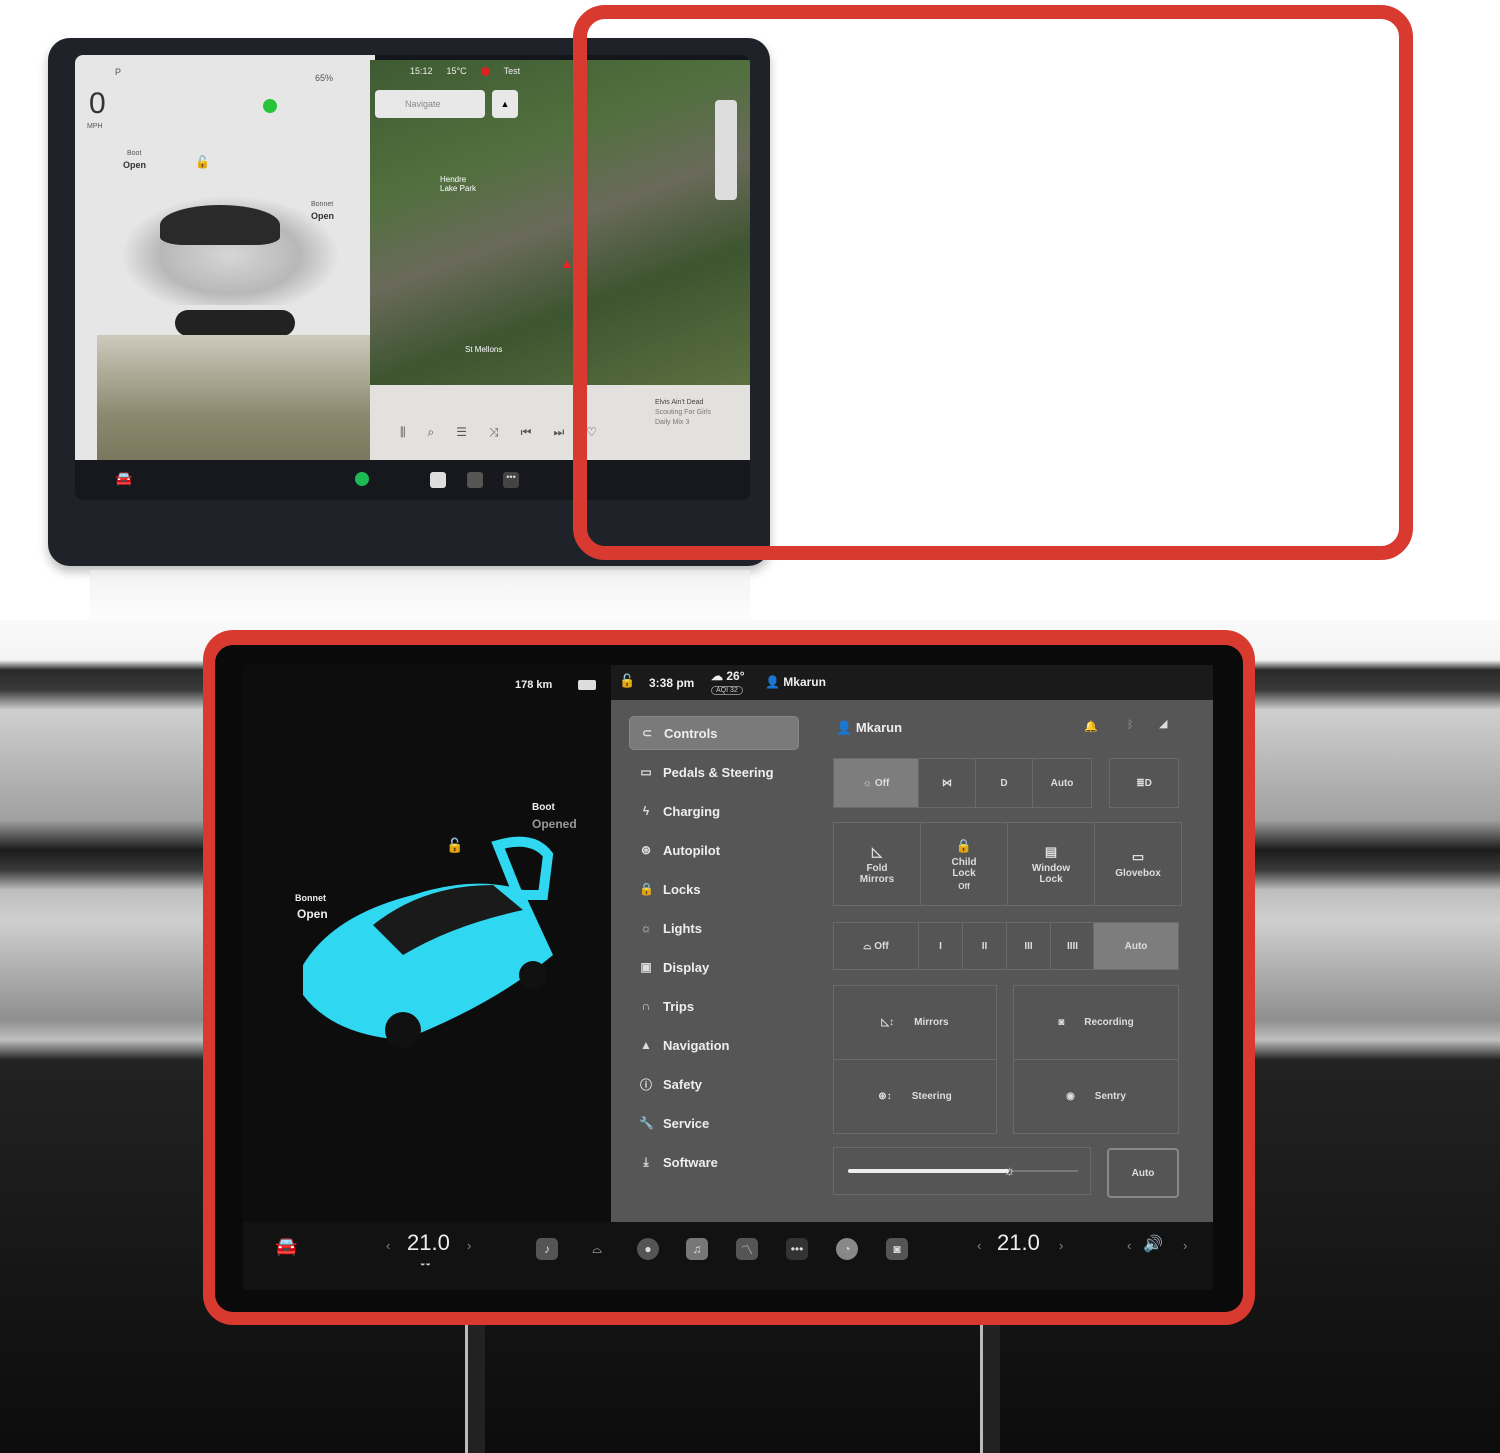  I want to click on dashcam-icon: ◙, so click(1061, 1022).